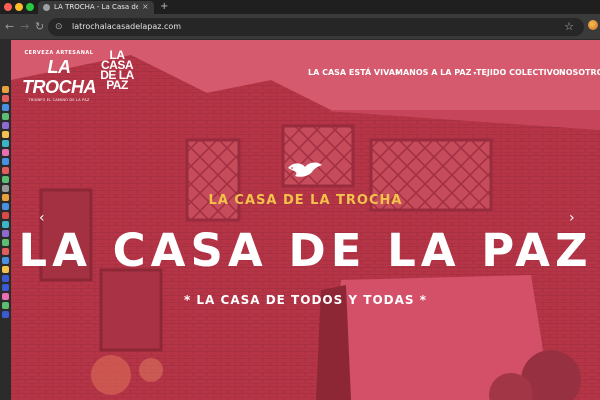 Image resolution: width=600 pixels, height=400 pixels. What do you see at coordinates (8, 7) in the screenshot?
I see `close-window-button` at bounding box center [8, 7].